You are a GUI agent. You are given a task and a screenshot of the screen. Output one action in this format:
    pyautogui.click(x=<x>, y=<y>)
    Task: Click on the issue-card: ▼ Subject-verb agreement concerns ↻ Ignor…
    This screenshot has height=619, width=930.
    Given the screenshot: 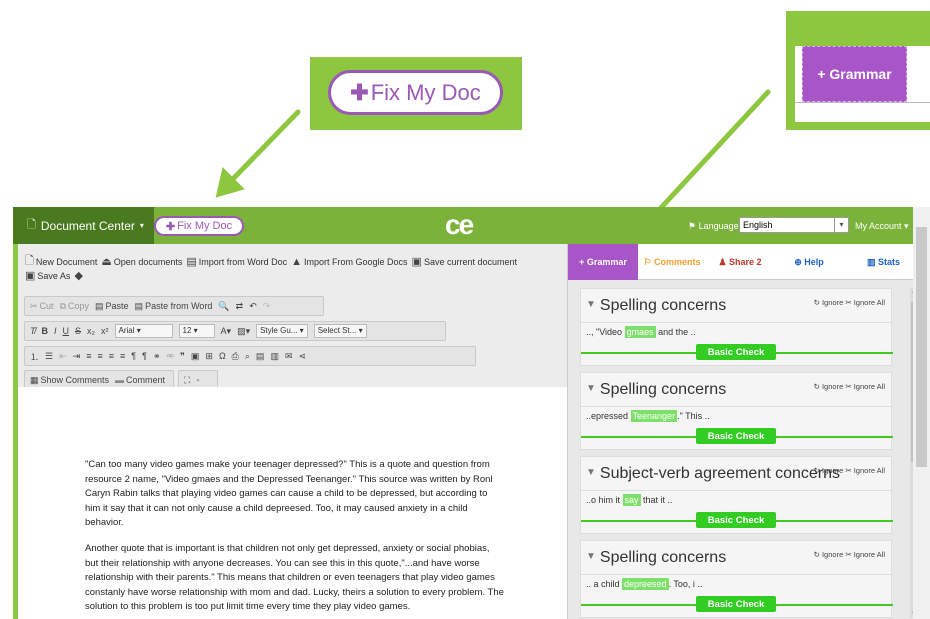 What is the action you would take?
    pyautogui.click(x=736, y=495)
    